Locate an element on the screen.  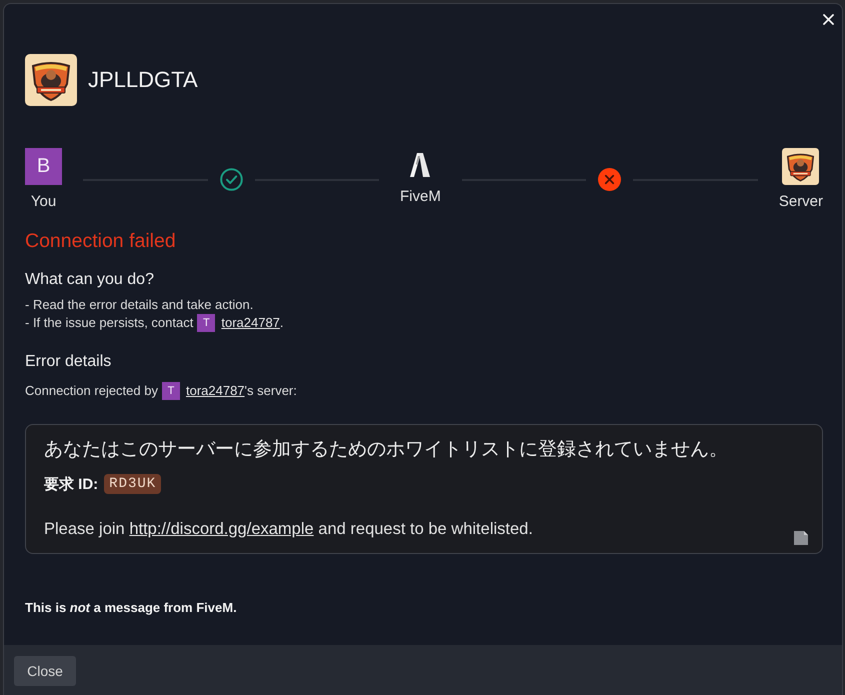
section-heading: Error details is located at coordinates (68, 362).